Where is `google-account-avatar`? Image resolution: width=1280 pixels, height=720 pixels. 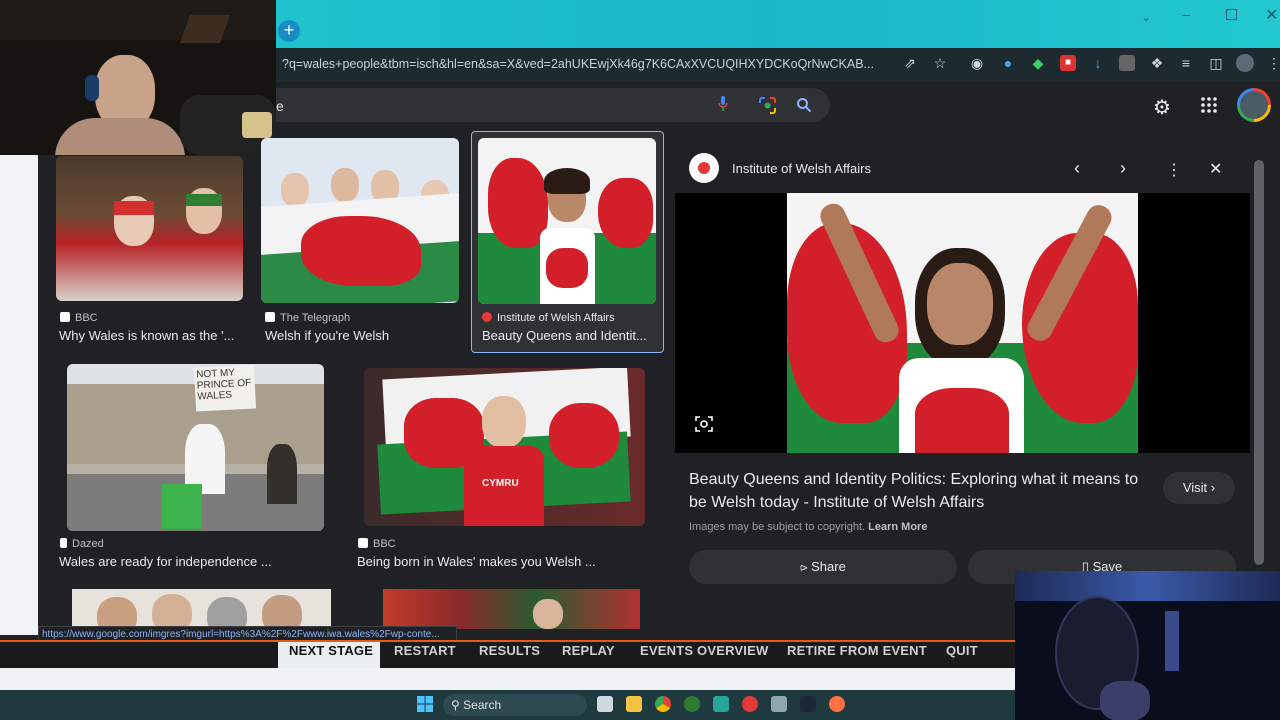 google-account-avatar is located at coordinates (1254, 105).